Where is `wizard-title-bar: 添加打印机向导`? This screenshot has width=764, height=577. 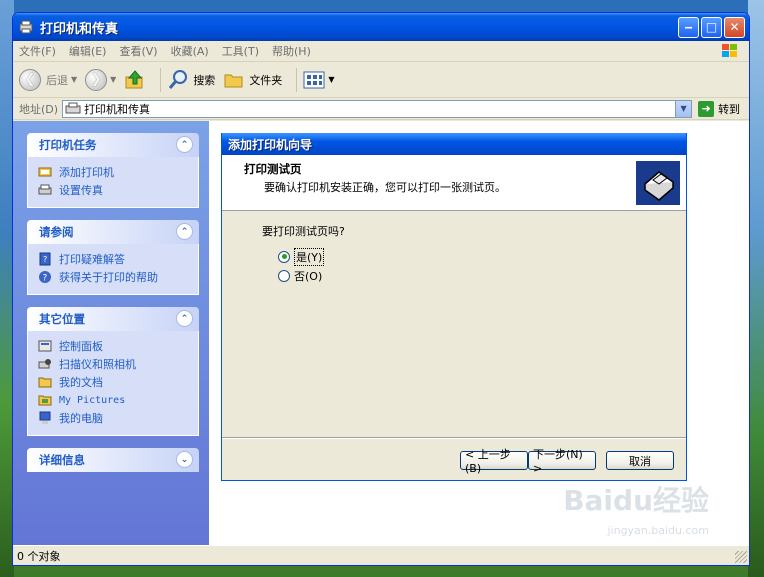 wizard-title-bar: 添加打印机向导 is located at coordinates (454, 144).